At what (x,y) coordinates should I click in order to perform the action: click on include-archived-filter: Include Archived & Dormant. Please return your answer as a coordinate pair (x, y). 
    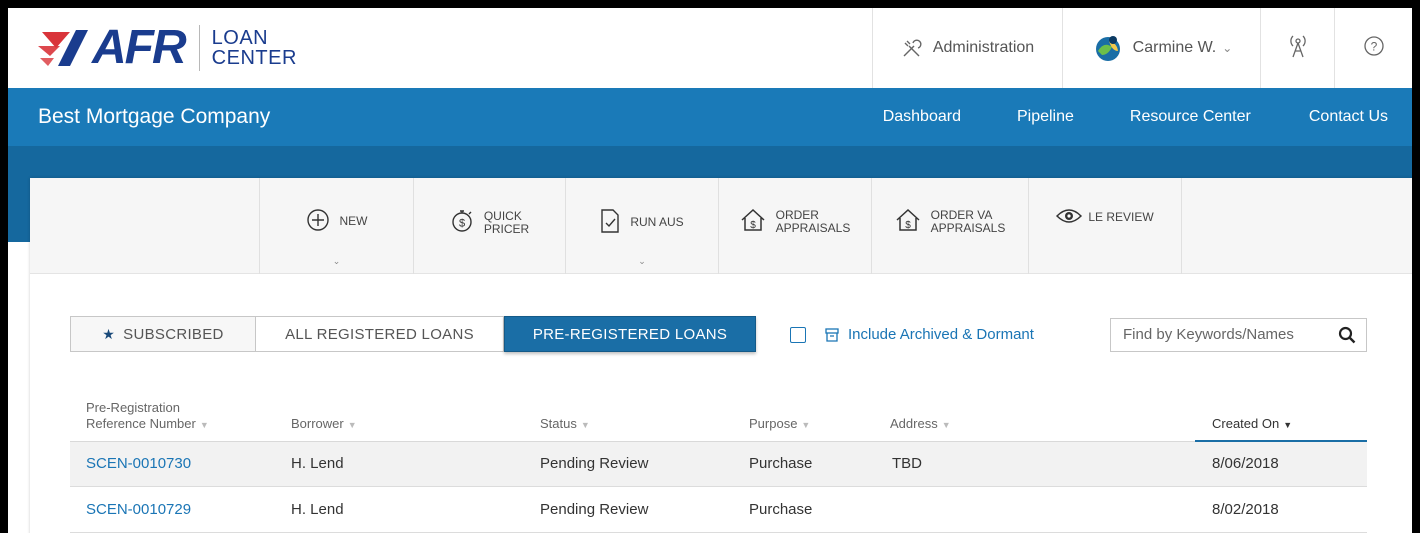
    Looking at the image, I should click on (912, 334).